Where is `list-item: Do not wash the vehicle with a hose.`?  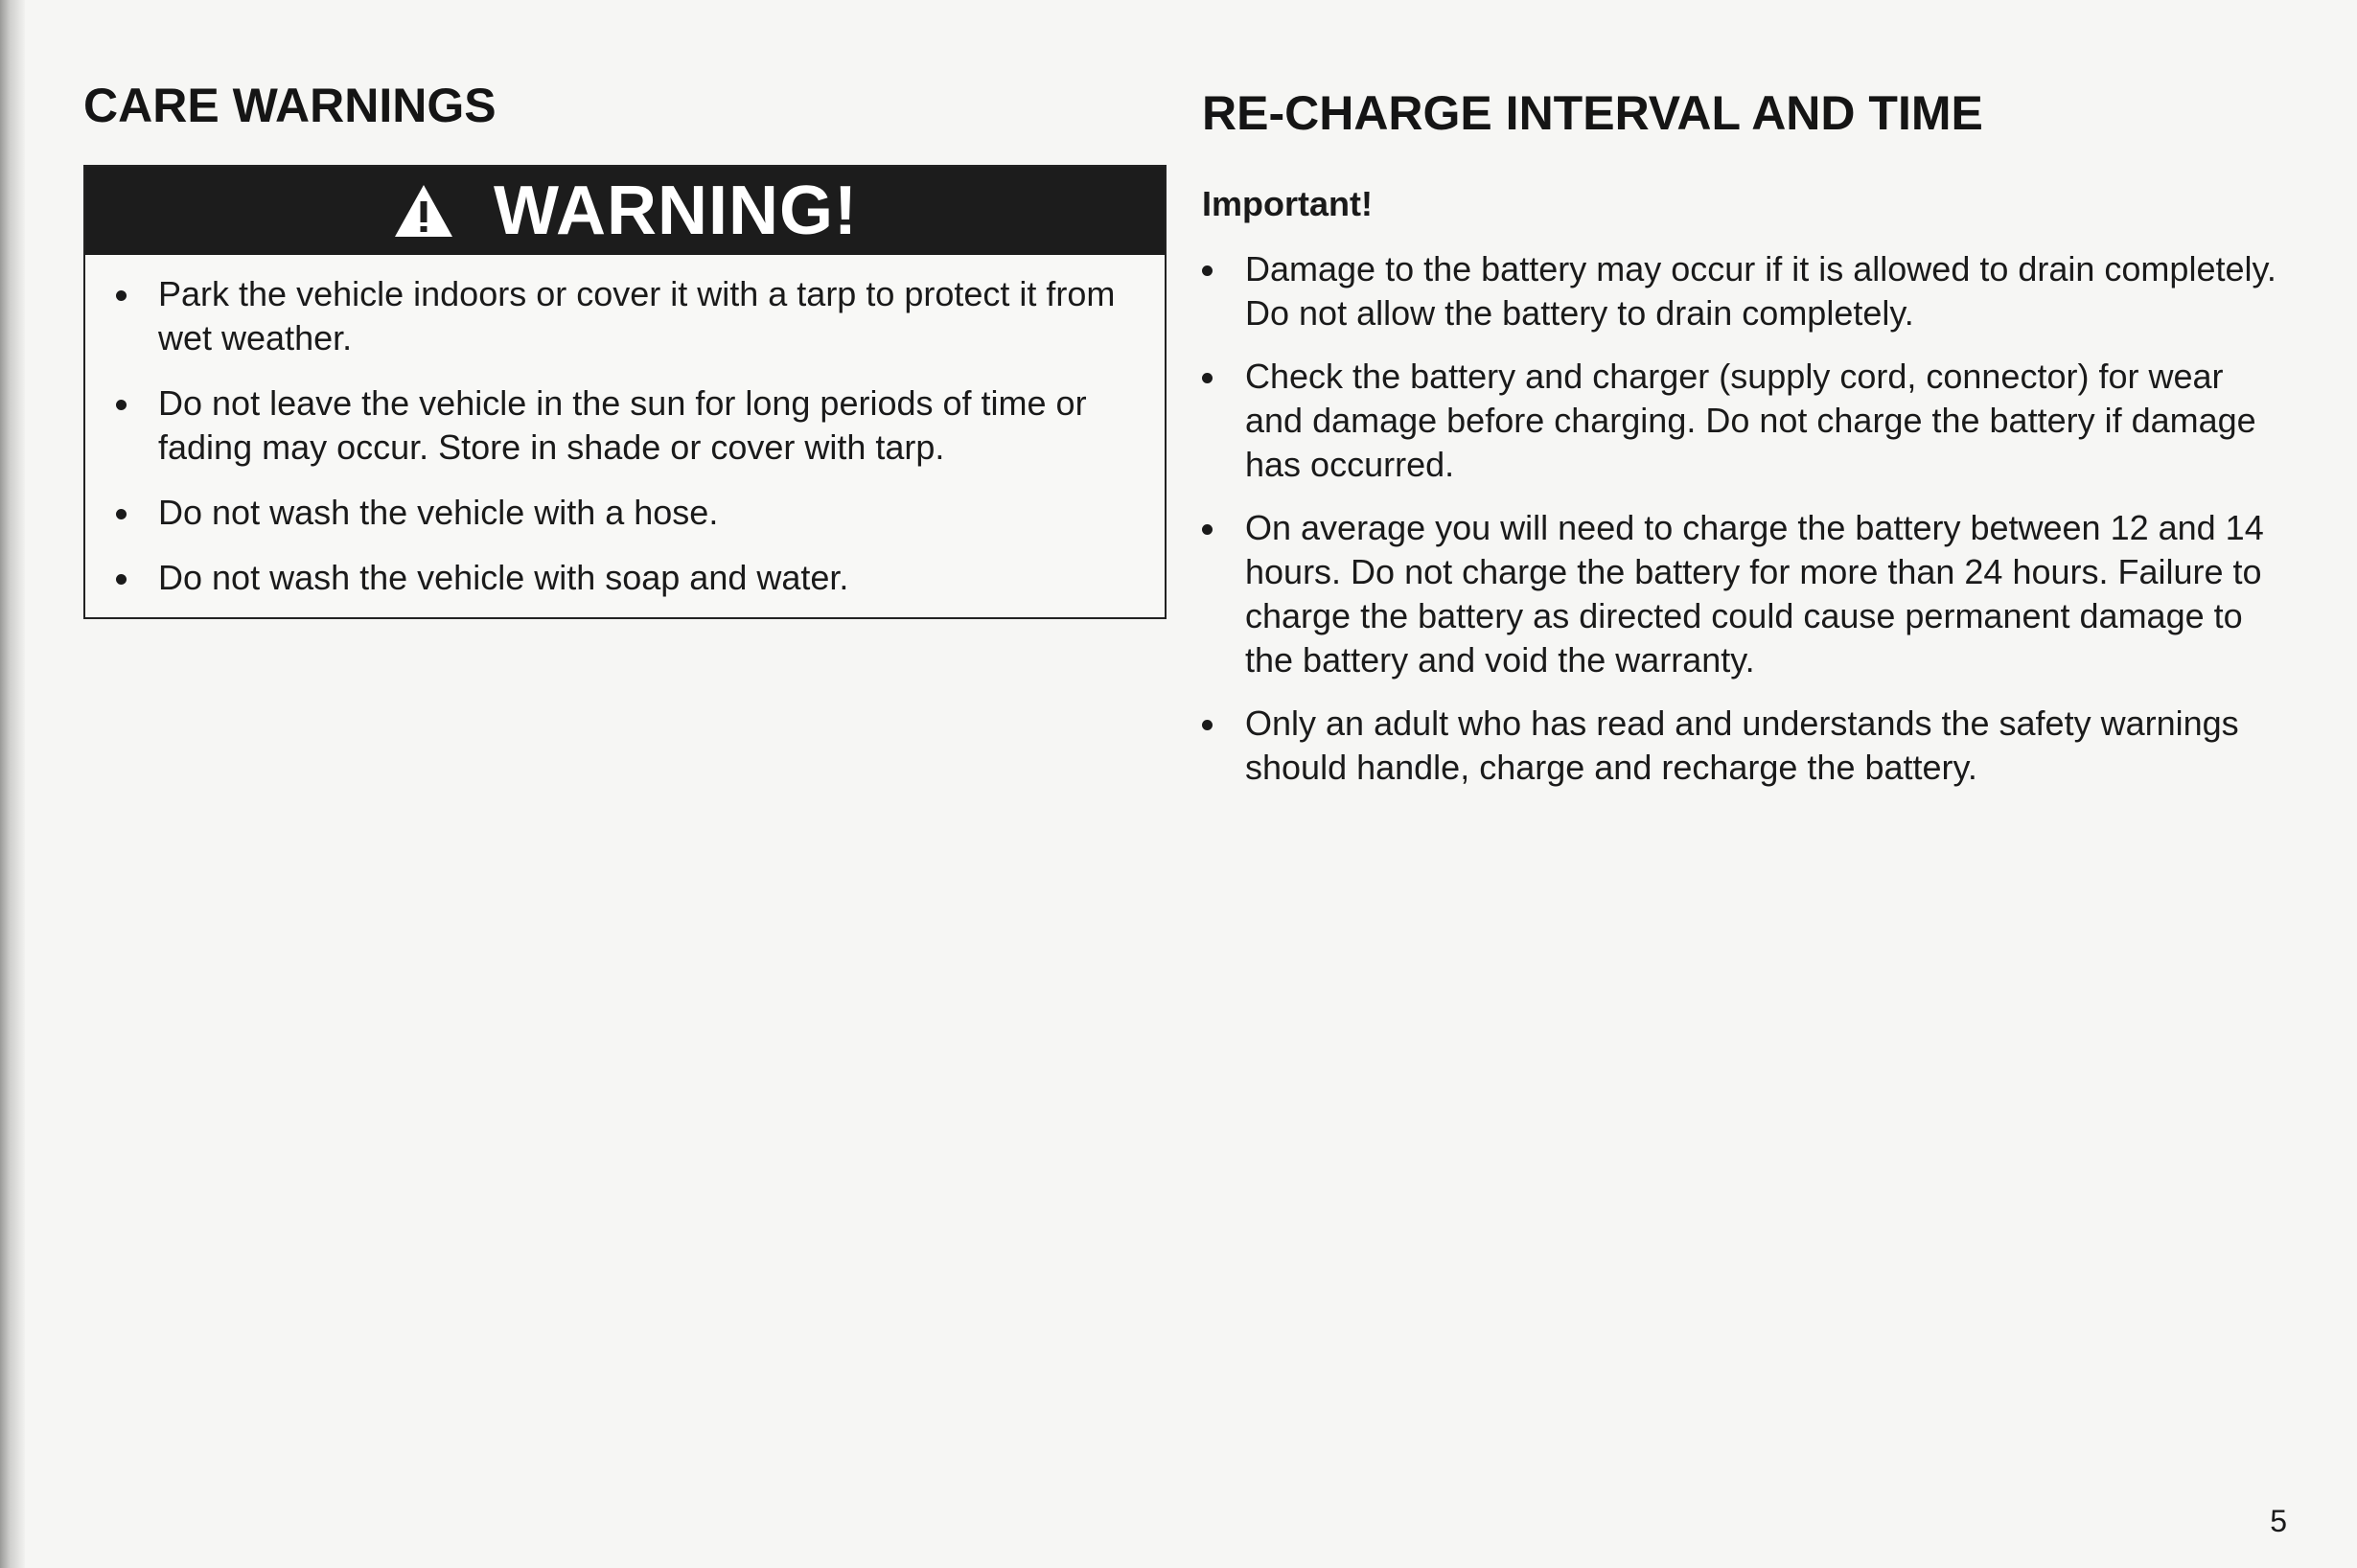
list-item: Do not wash the vehicle with a hose. is located at coordinates (626, 513).